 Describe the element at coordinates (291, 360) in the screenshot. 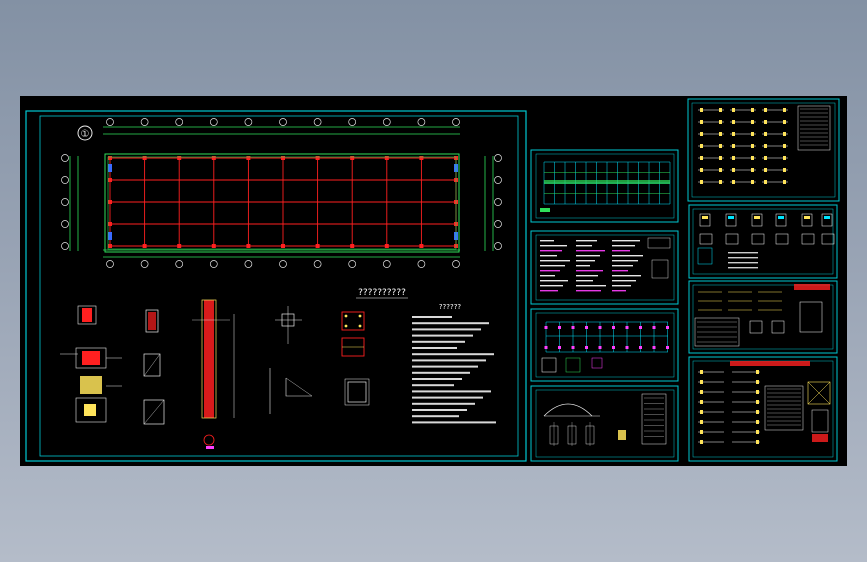

I see `beam-connection-detail` at that location.